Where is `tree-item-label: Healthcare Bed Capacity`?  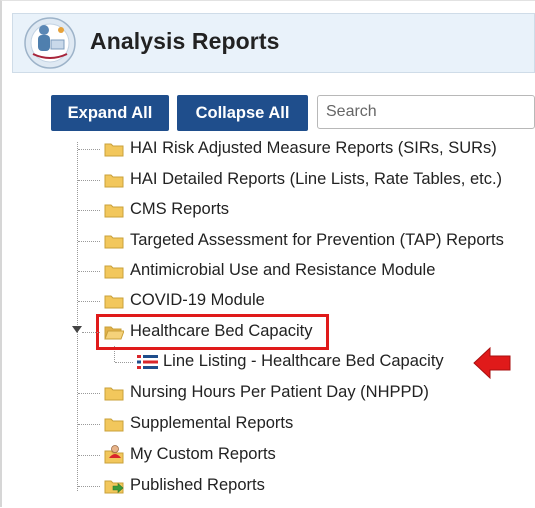 tree-item-label: Healthcare Bed Capacity is located at coordinates (221, 331).